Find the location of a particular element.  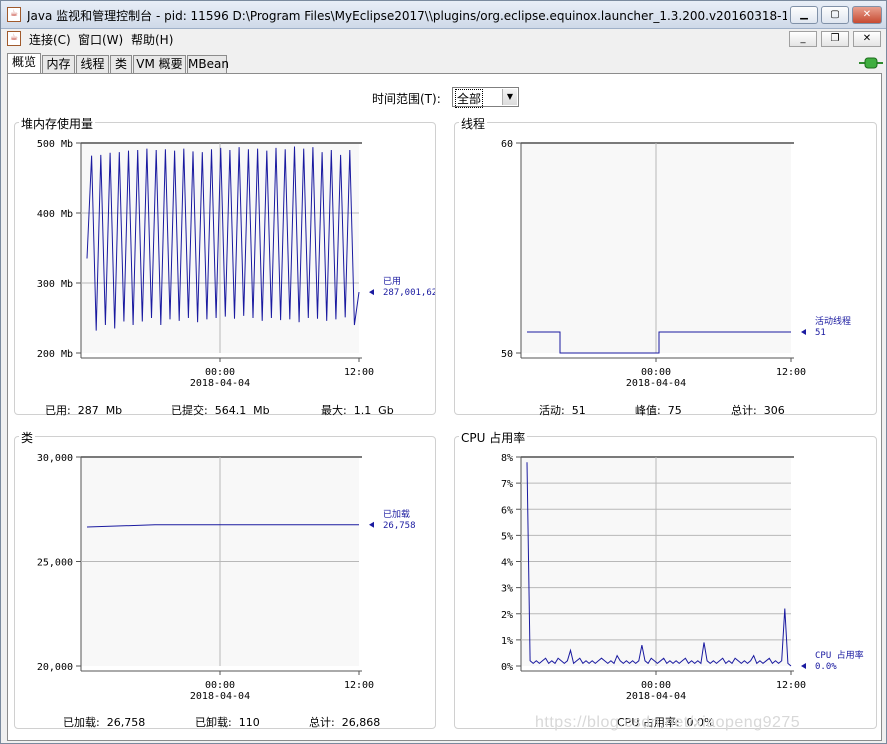

classes-legend-marker is located at coordinates (371, 524).